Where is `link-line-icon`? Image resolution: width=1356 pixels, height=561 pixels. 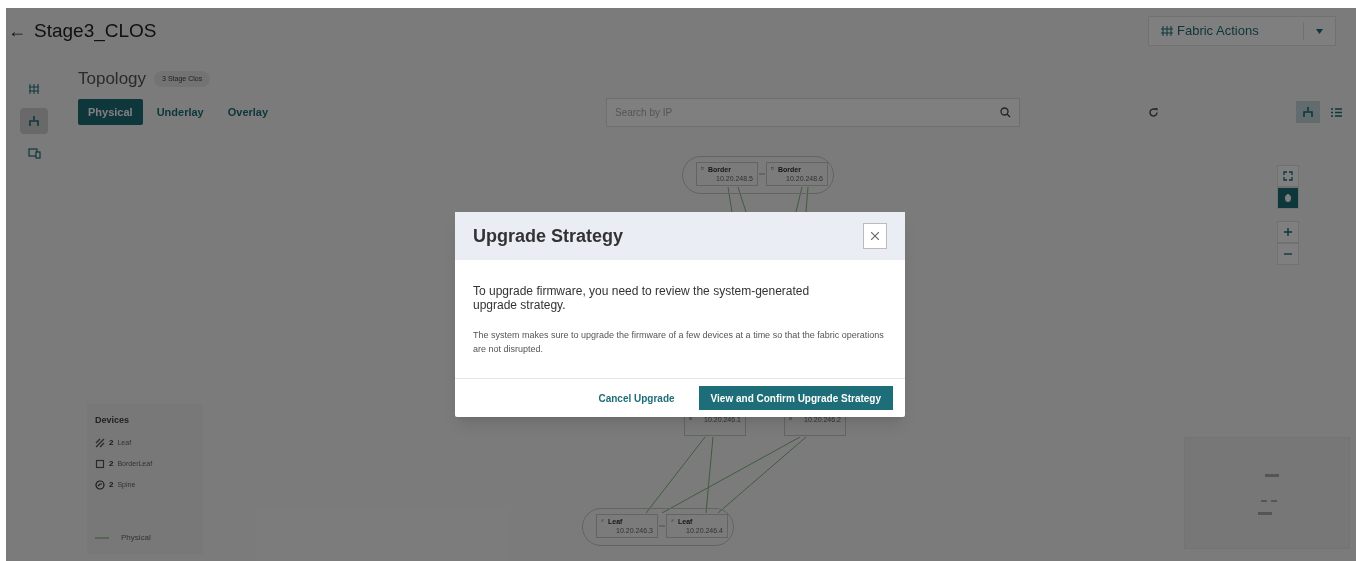 link-line-icon is located at coordinates (102, 538).